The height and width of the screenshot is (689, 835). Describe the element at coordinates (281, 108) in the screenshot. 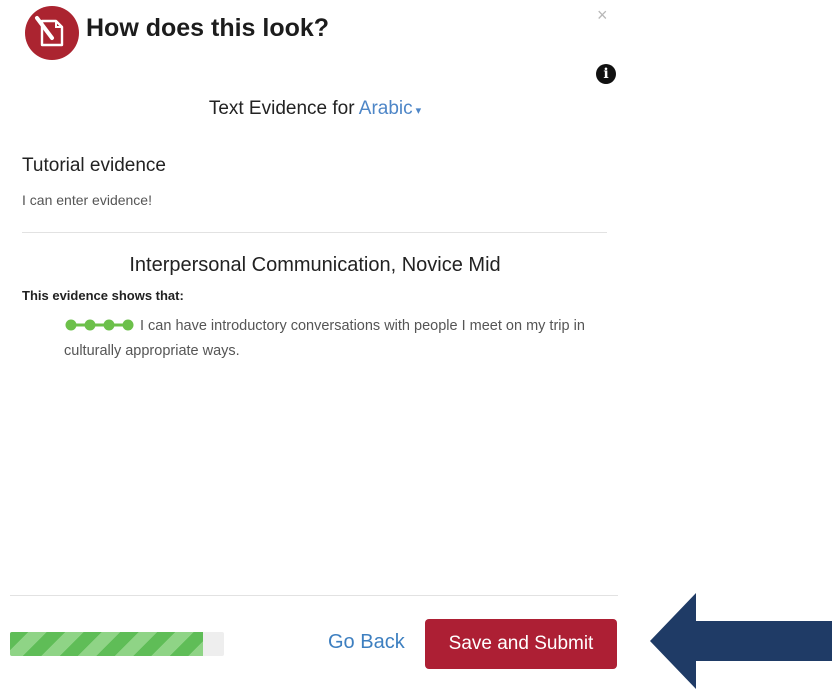

I see `evidence-heading-prefix: Text Evidence for` at that location.